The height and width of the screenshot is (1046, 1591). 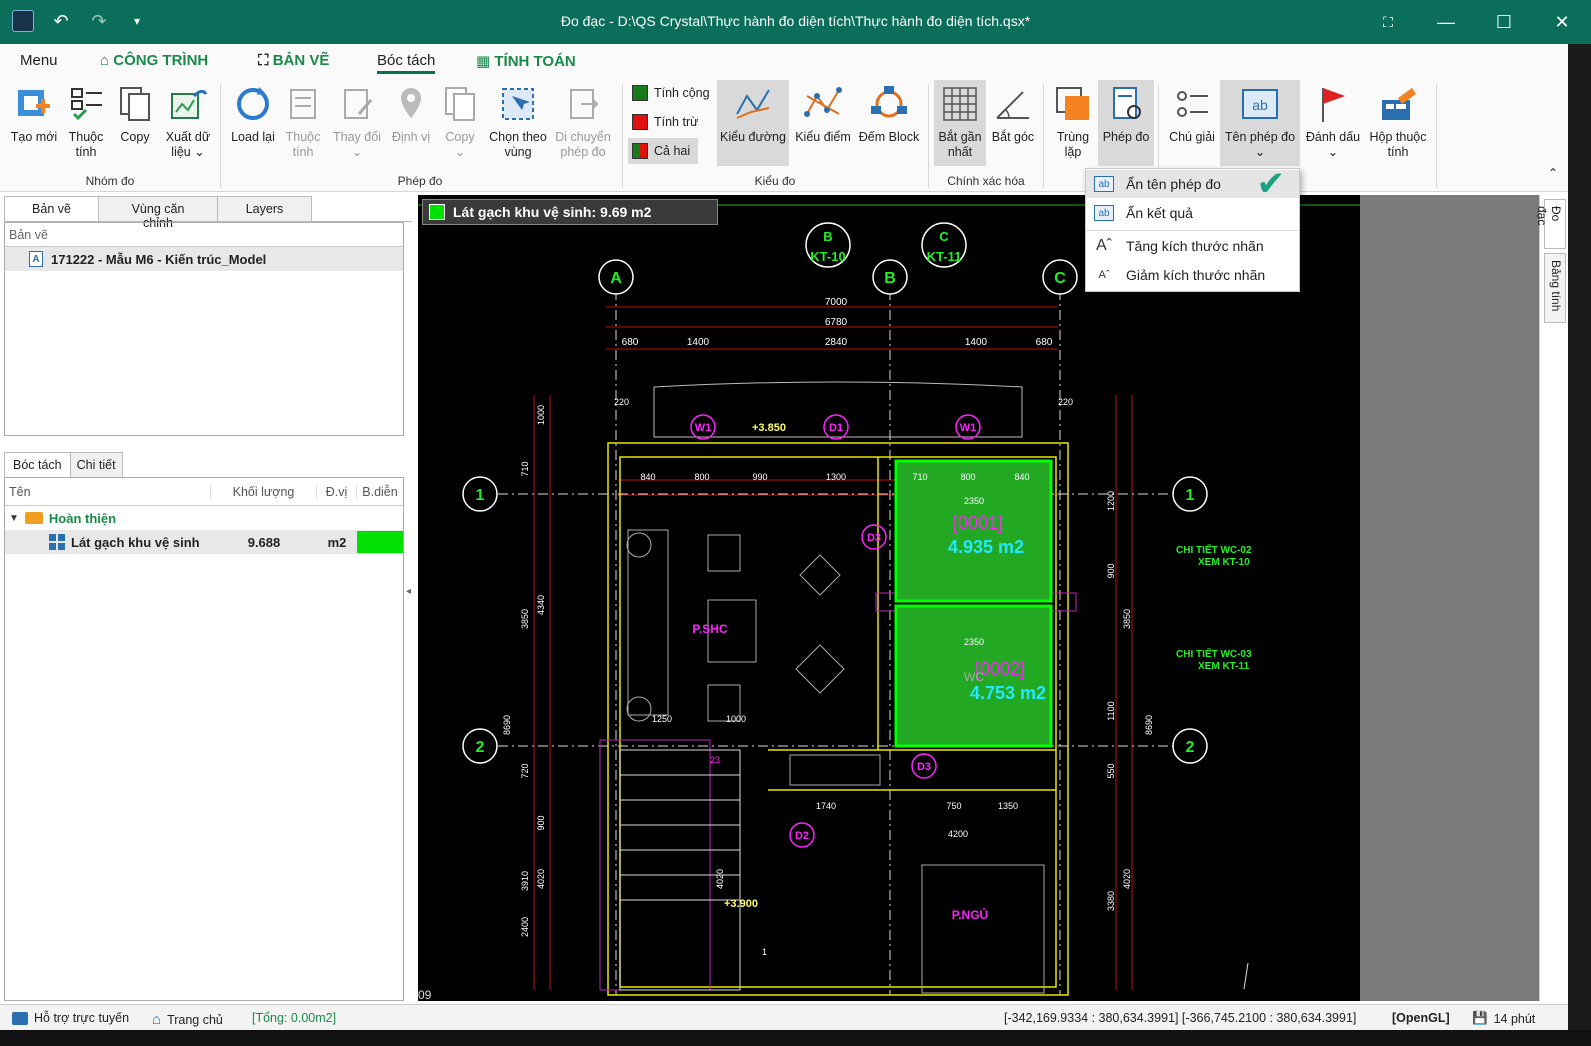 What do you see at coordinates (1192, 123) in the screenshot?
I see `chu-giai-button: Chú giải` at bounding box center [1192, 123].